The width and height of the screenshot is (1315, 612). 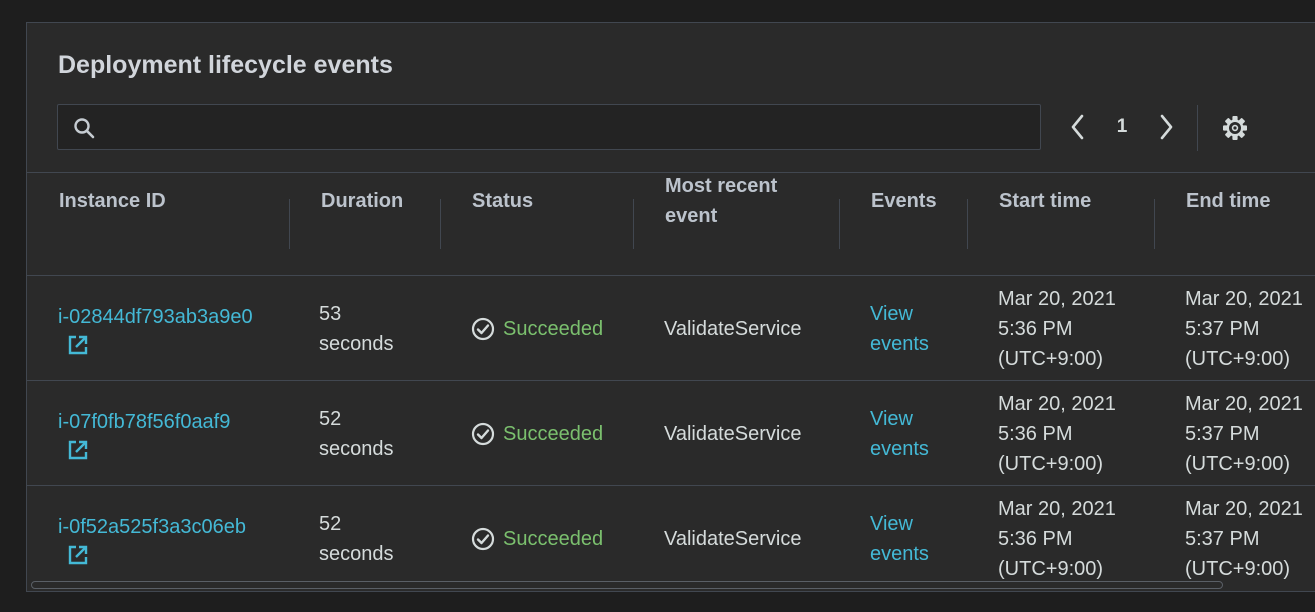 I want to click on chevron-left-icon, so click(x=1077, y=127).